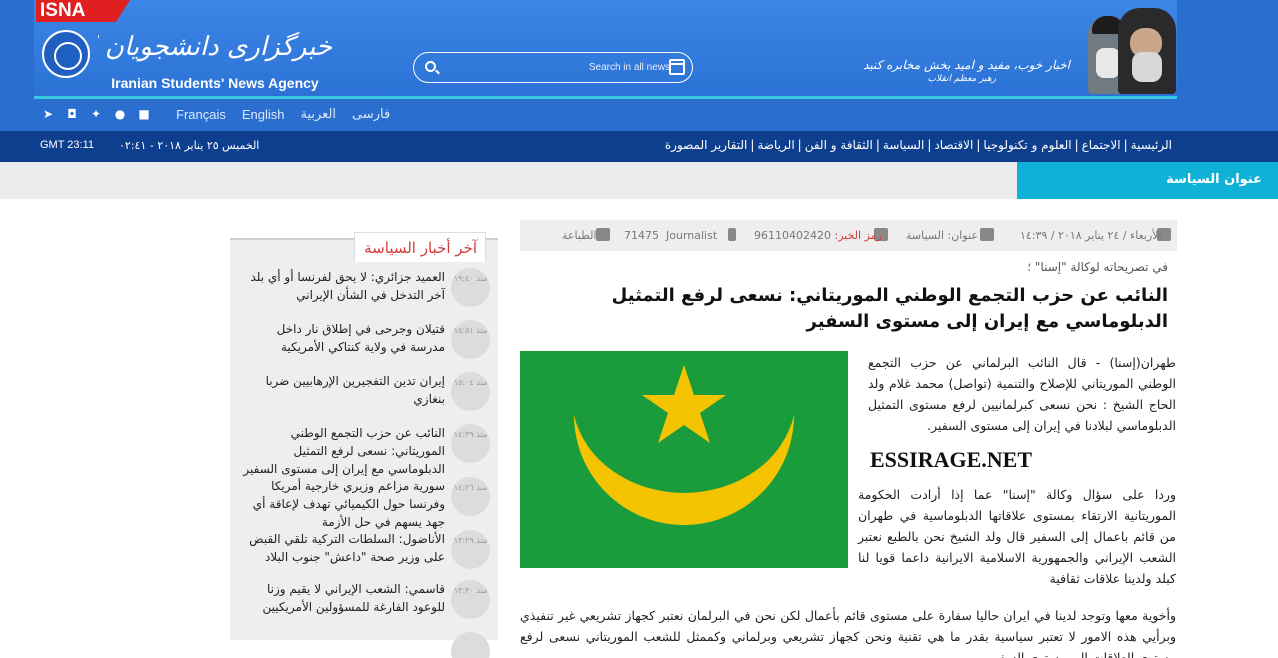  Describe the element at coordinates (67, 145) in the screenshot. I see `gmt-clock: GMT 23:11` at that location.